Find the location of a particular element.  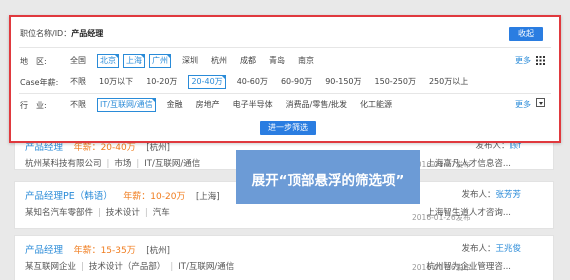

location-option: 南京 is located at coordinates (306, 61).